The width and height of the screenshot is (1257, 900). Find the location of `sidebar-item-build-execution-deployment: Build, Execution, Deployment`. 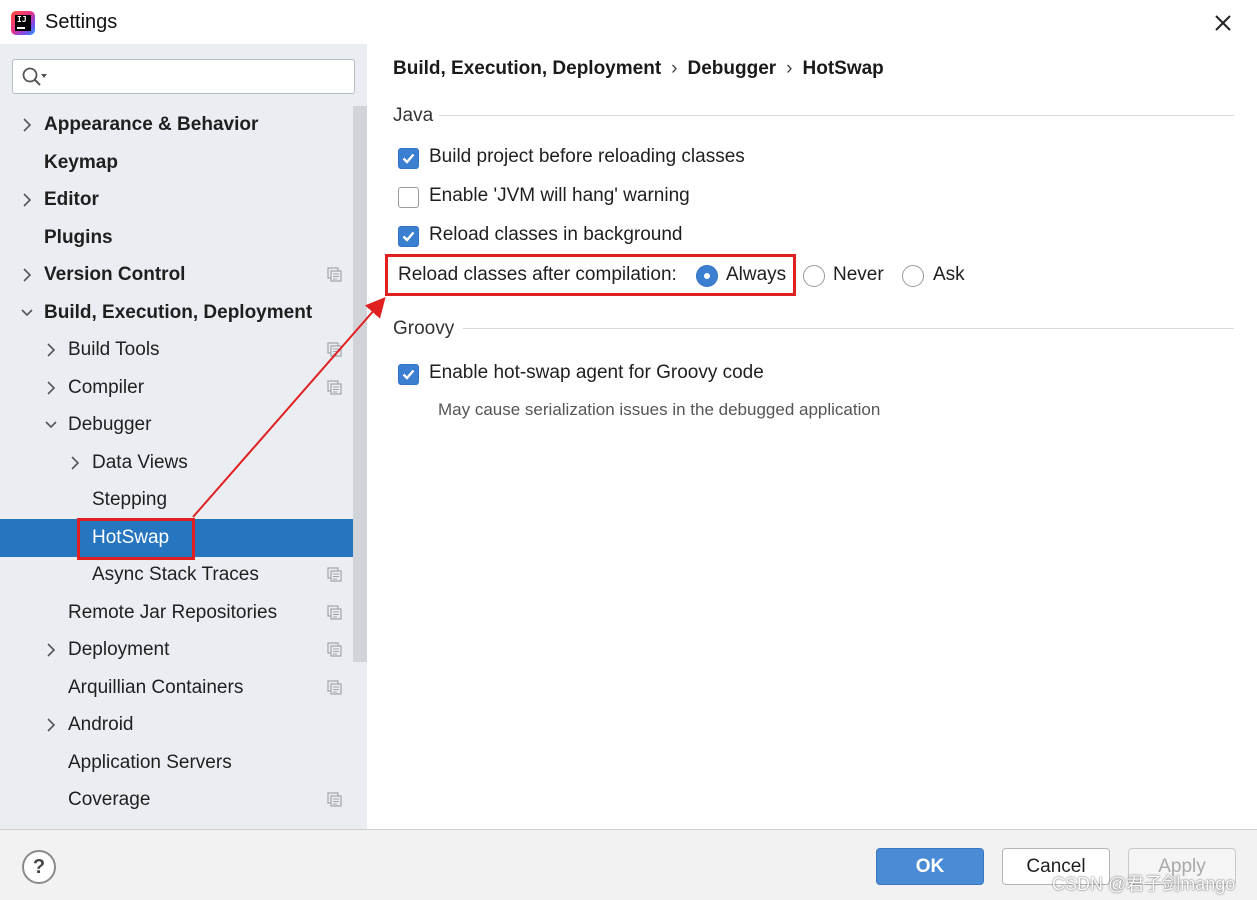

sidebar-item-build-execution-deployment: Build, Execution, Deployment is located at coordinates (183, 313).